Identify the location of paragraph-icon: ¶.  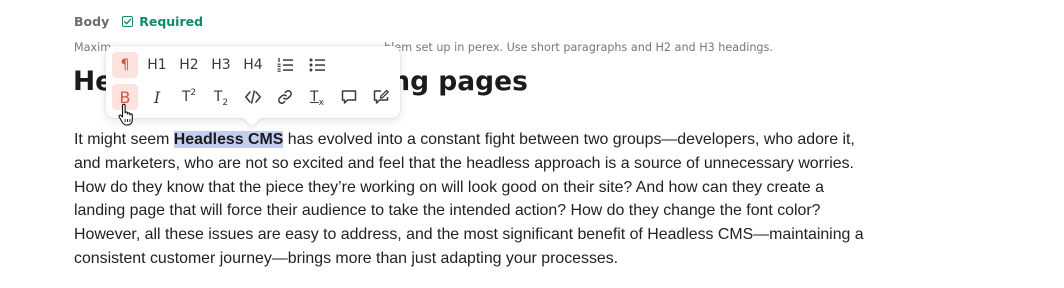
(125, 65).